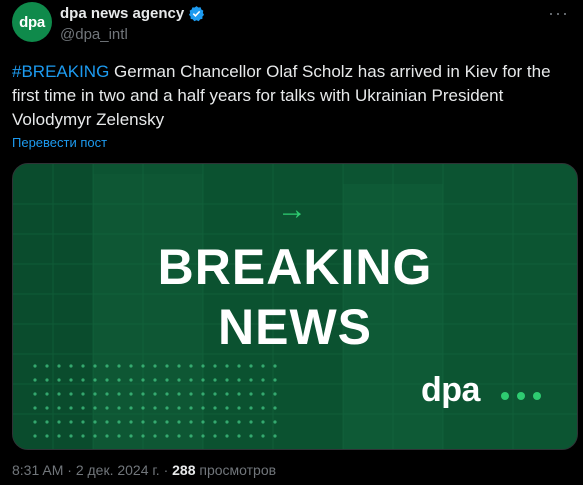  What do you see at coordinates (295, 267) in the screenshot?
I see `breaking-headline: BREAKING` at bounding box center [295, 267].